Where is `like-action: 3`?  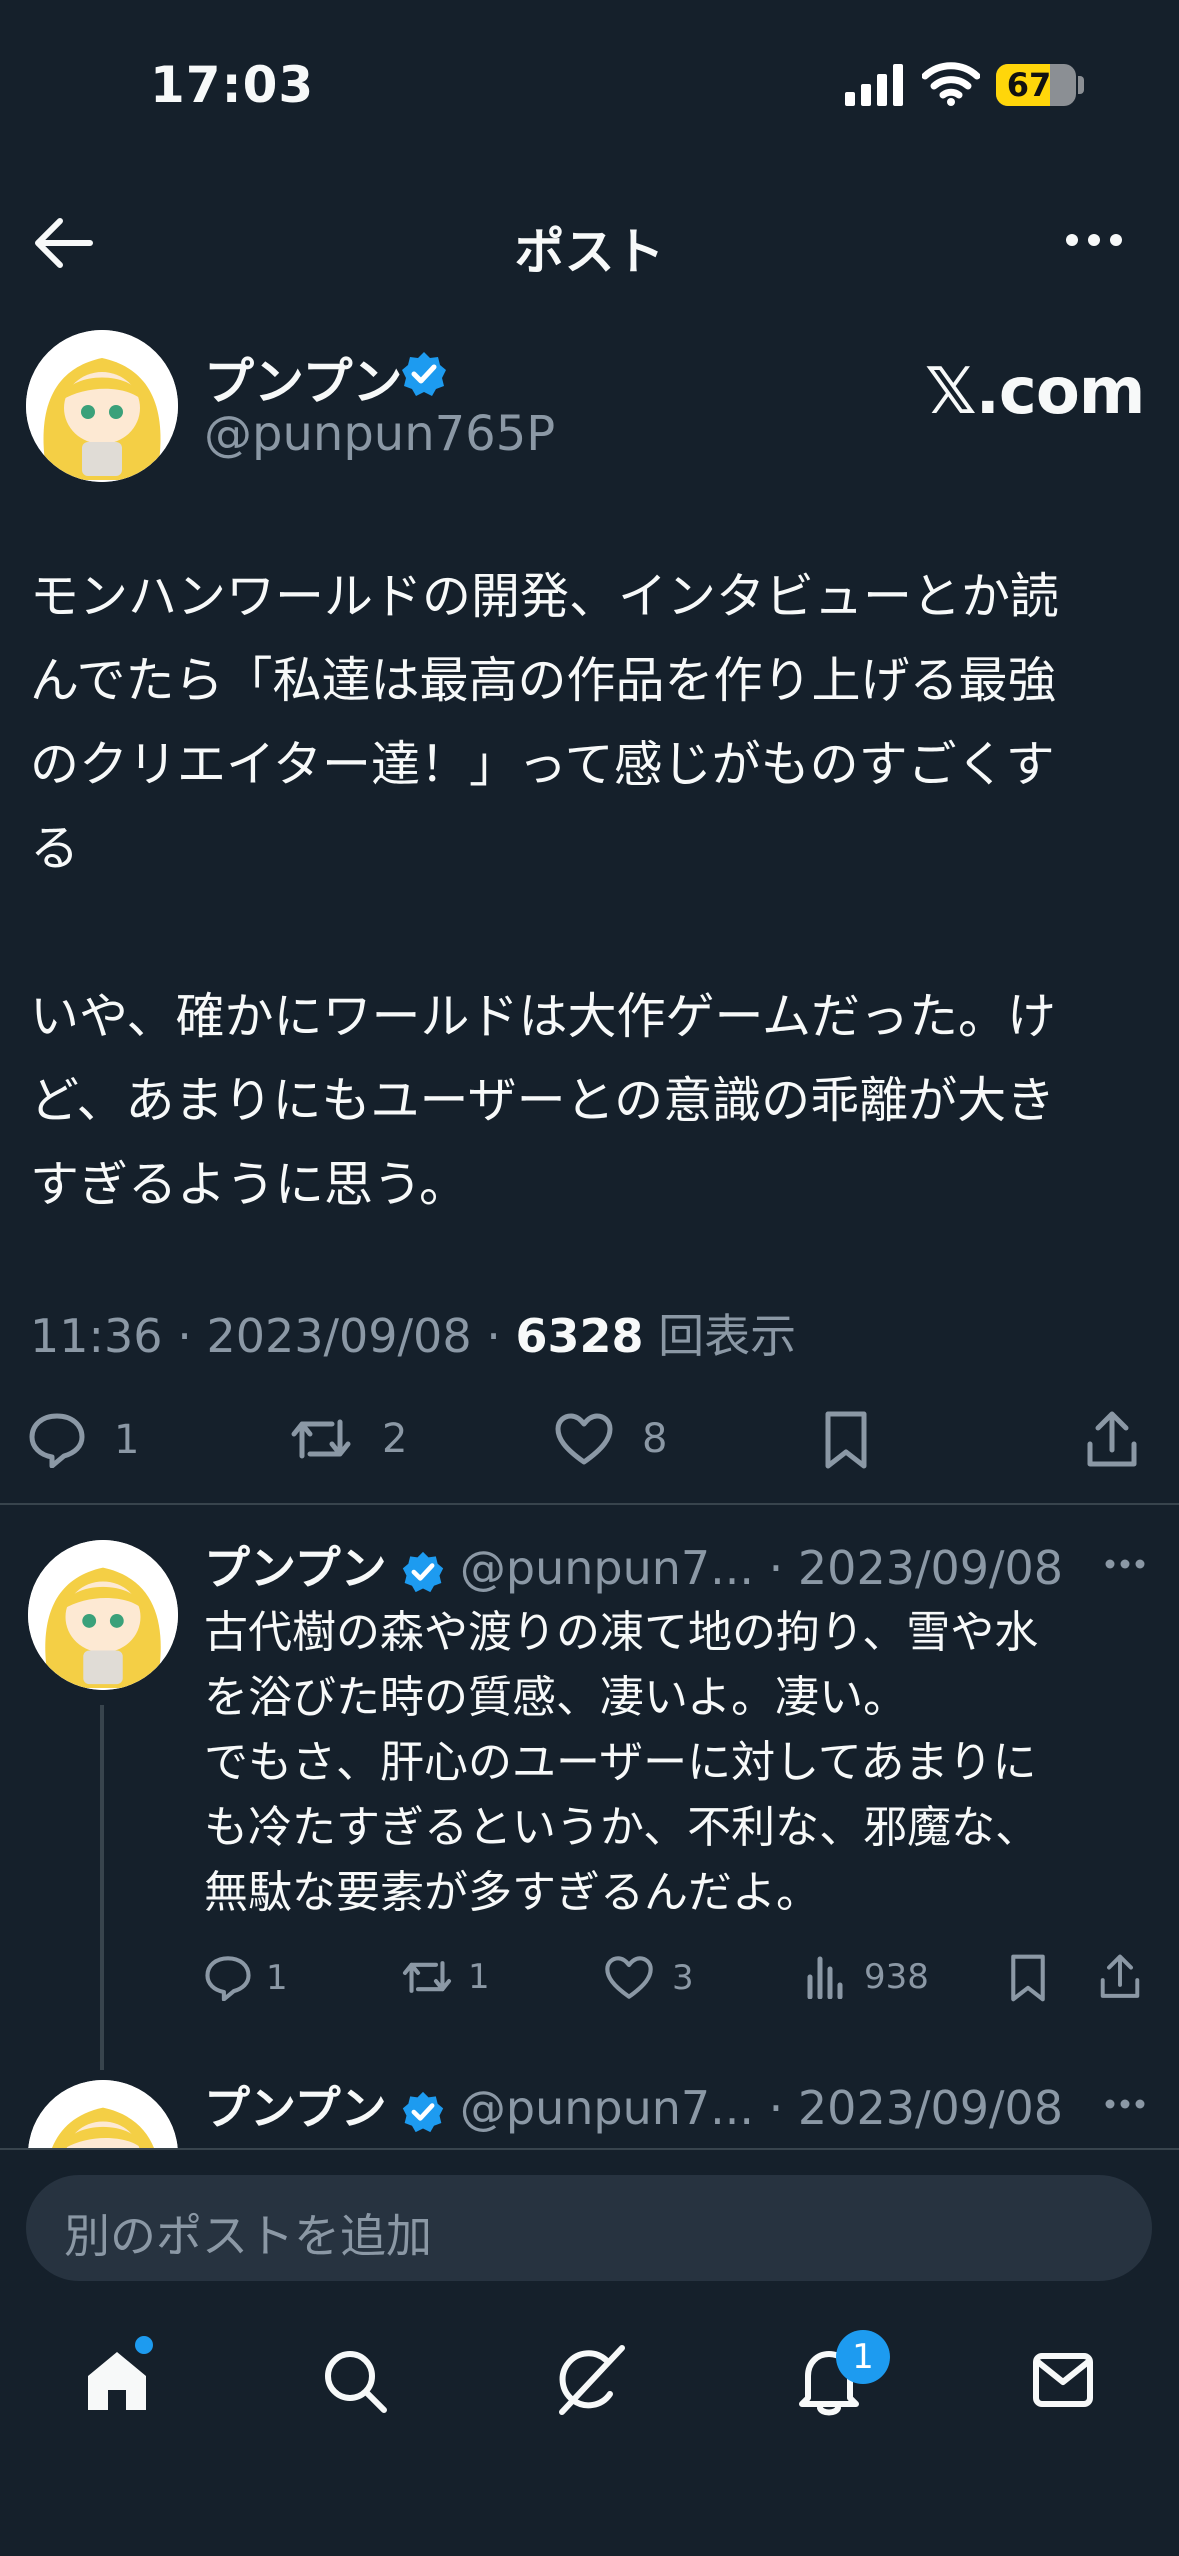
like-action: 3 is located at coordinates (649, 1977).